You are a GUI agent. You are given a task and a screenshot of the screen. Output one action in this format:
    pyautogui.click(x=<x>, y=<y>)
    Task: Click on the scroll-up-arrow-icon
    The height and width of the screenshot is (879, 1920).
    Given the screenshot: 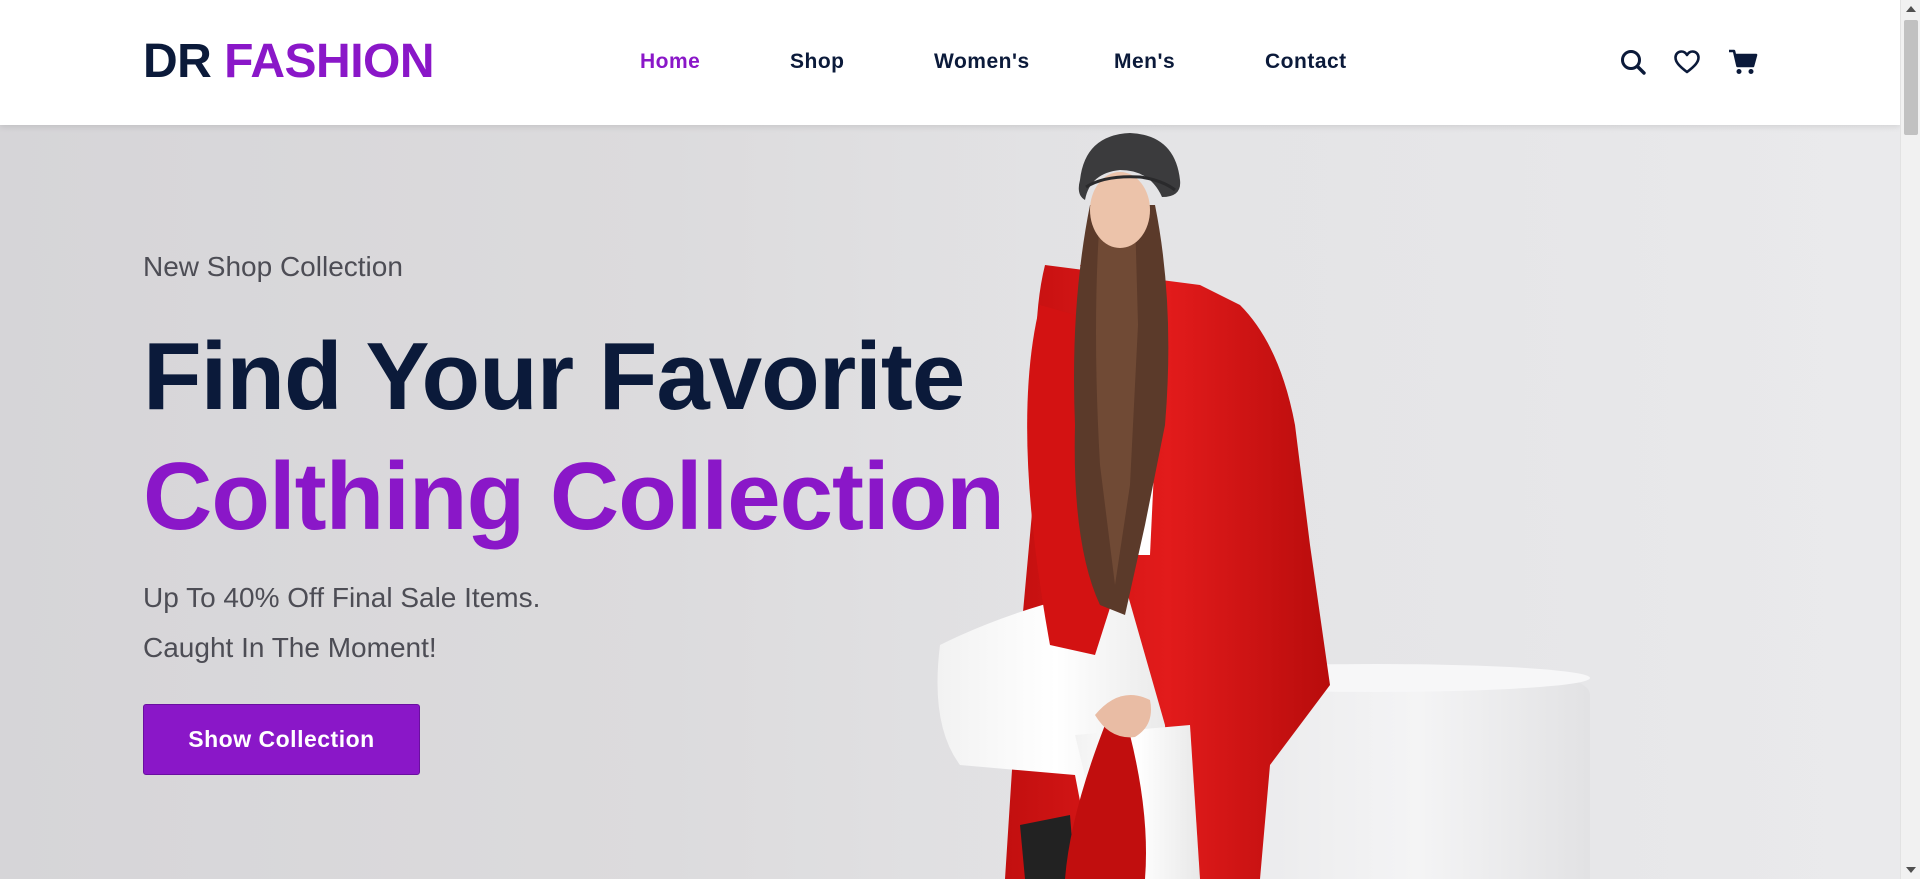 What is the action you would take?
    pyautogui.click(x=1910, y=9)
    